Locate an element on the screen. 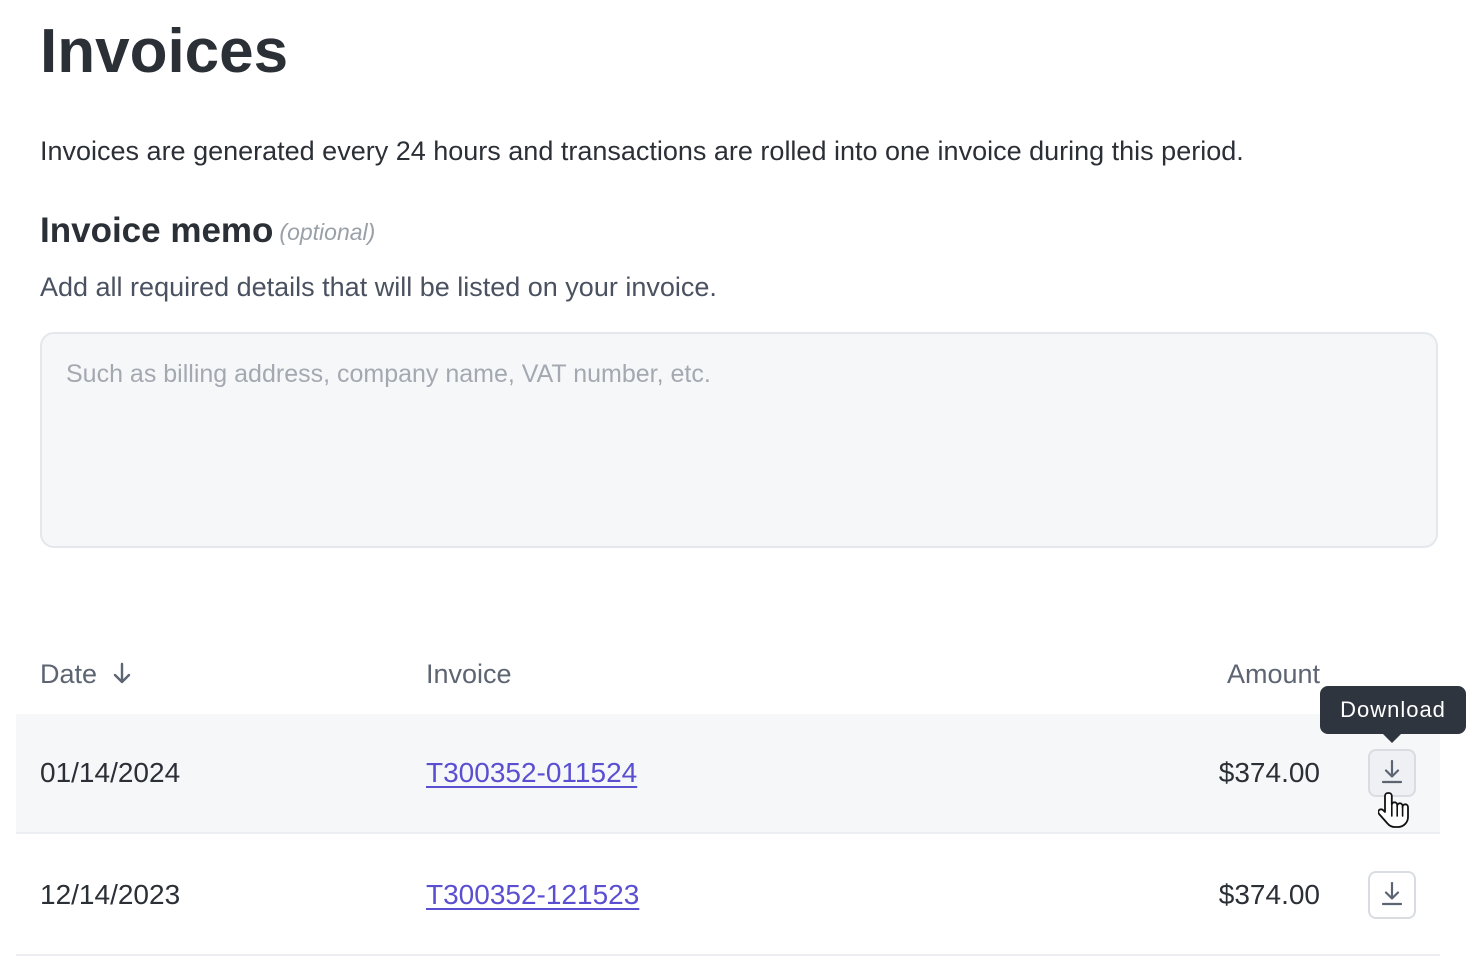  invoice-link: T300352-121523 is located at coordinates (532, 894).